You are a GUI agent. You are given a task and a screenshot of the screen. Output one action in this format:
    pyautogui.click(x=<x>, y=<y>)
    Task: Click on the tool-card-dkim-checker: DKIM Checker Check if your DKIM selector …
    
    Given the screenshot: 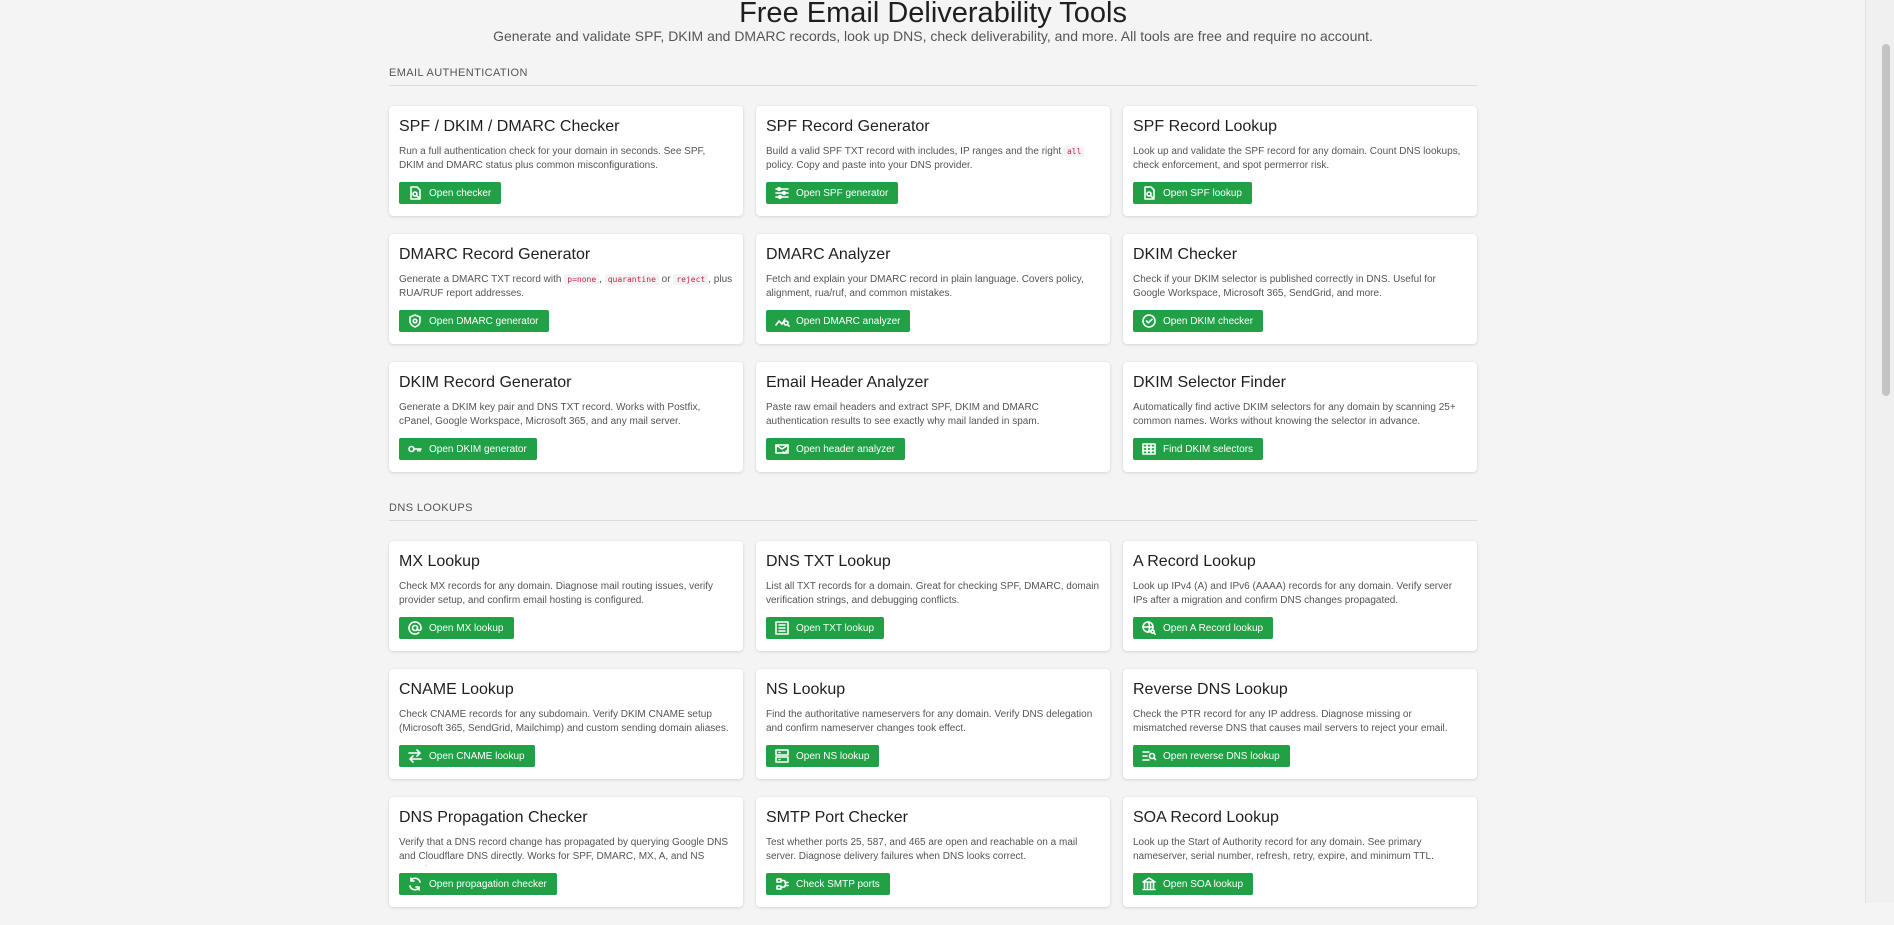 What is the action you would take?
    pyautogui.click(x=1300, y=289)
    